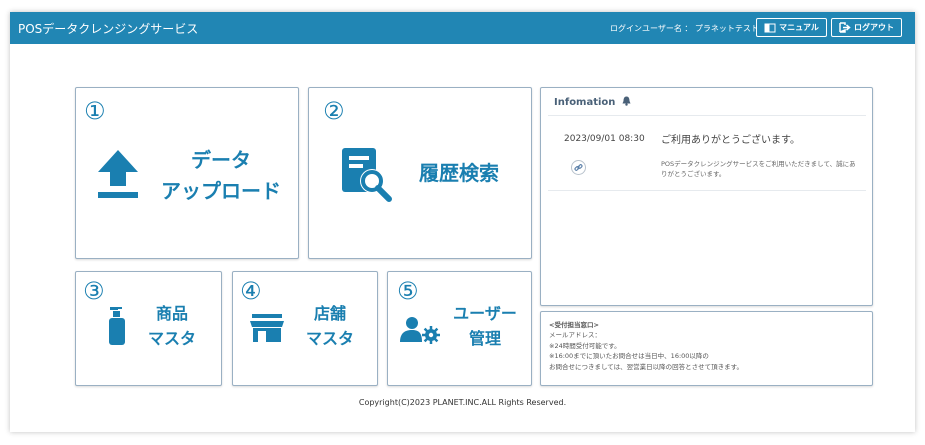  What do you see at coordinates (95, 111) in the screenshot?
I see `tile-number: ①` at bounding box center [95, 111].